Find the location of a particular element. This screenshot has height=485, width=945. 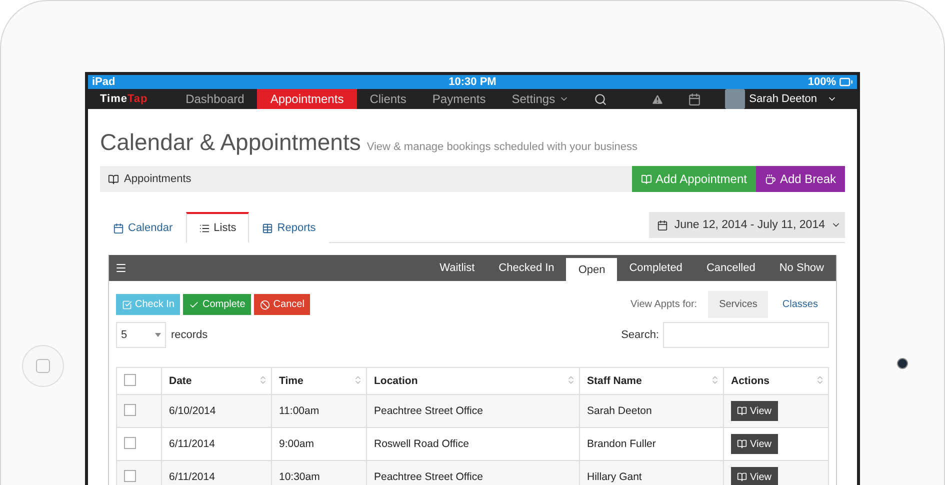

search-field is located at coordinates (746, 335).